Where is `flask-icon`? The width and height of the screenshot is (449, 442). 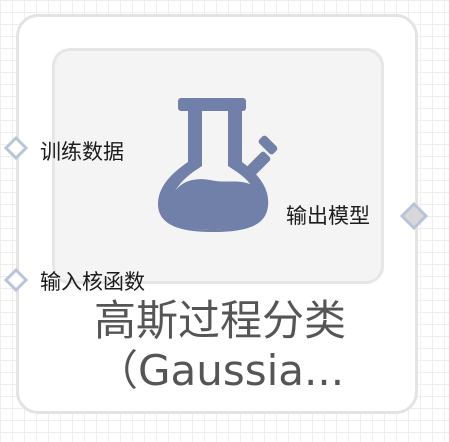
flask-icon is located at coordinates (218, 165).